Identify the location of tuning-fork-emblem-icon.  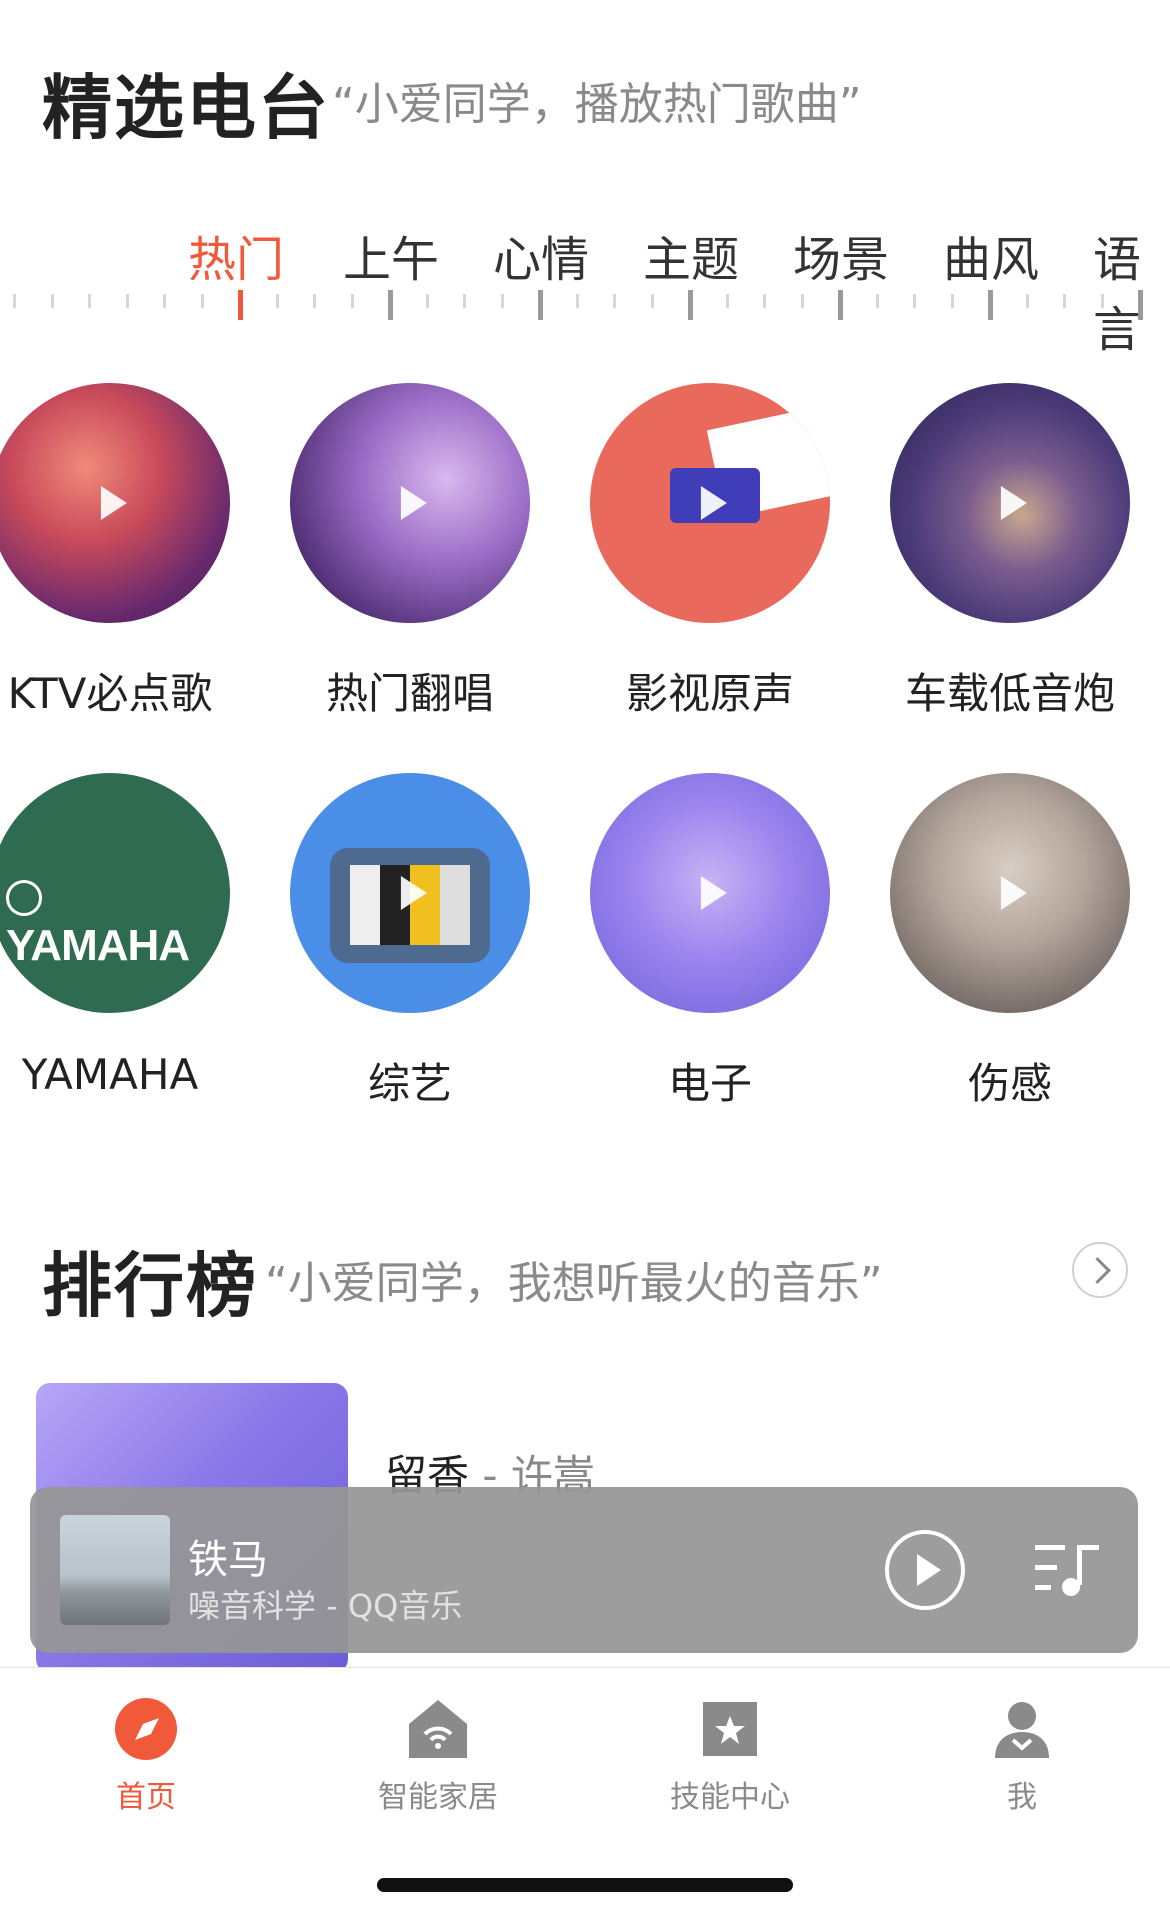
(24, 898).